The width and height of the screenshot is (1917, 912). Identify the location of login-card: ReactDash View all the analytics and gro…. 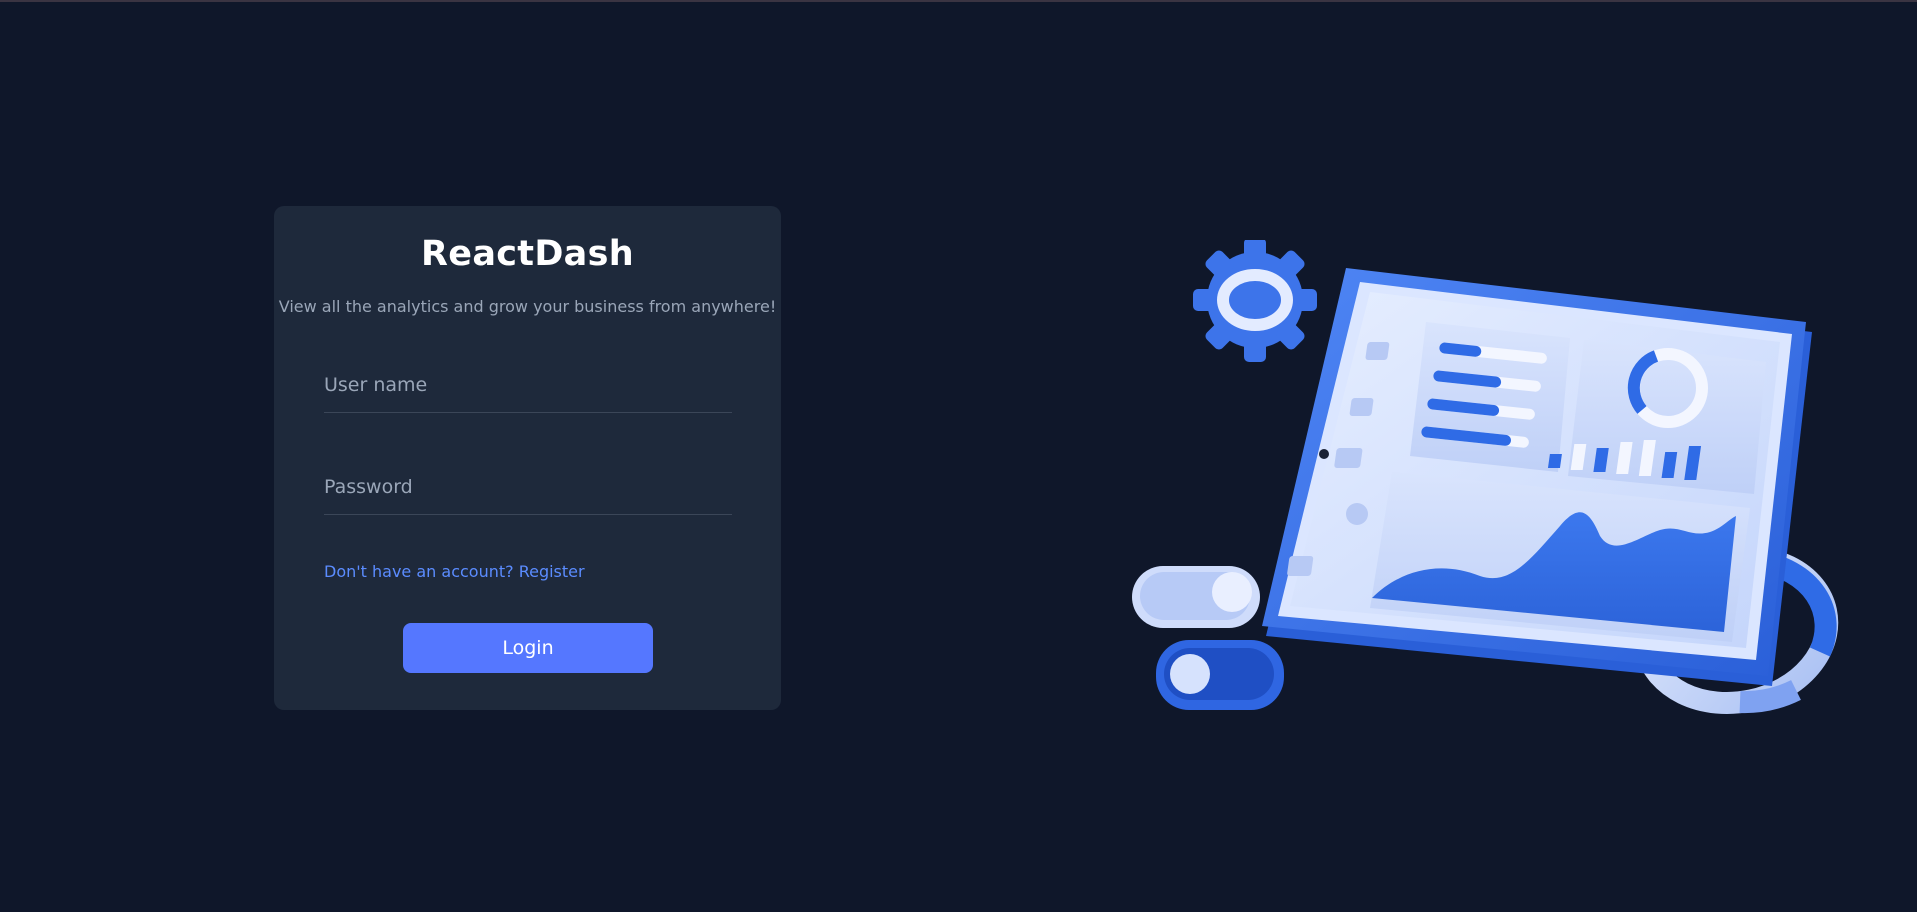
(527, 458).